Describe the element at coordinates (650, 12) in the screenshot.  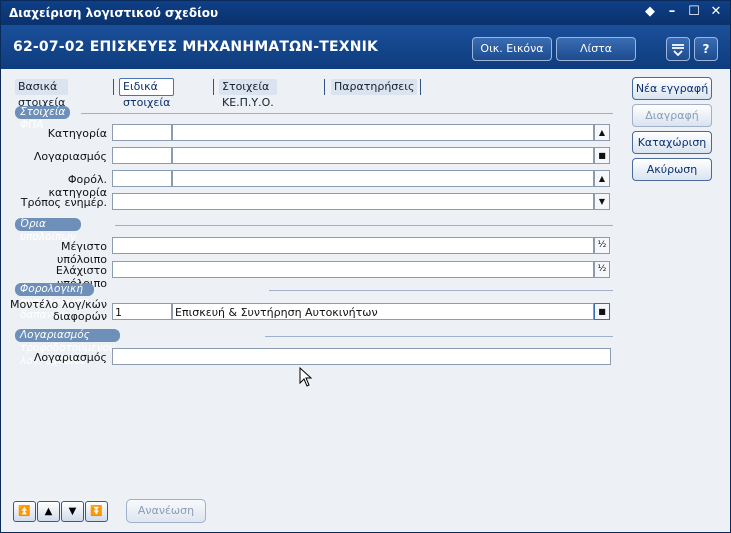
I see `pin-icon: ◆` at that location.